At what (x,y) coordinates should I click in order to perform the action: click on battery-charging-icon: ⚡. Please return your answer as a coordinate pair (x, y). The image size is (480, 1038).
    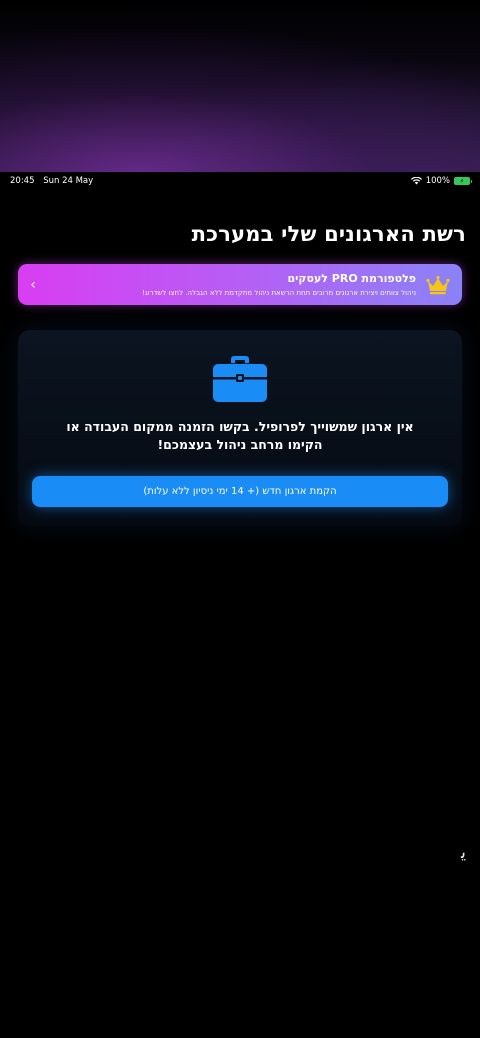
    Looking at the image, I should click on (463, 181).